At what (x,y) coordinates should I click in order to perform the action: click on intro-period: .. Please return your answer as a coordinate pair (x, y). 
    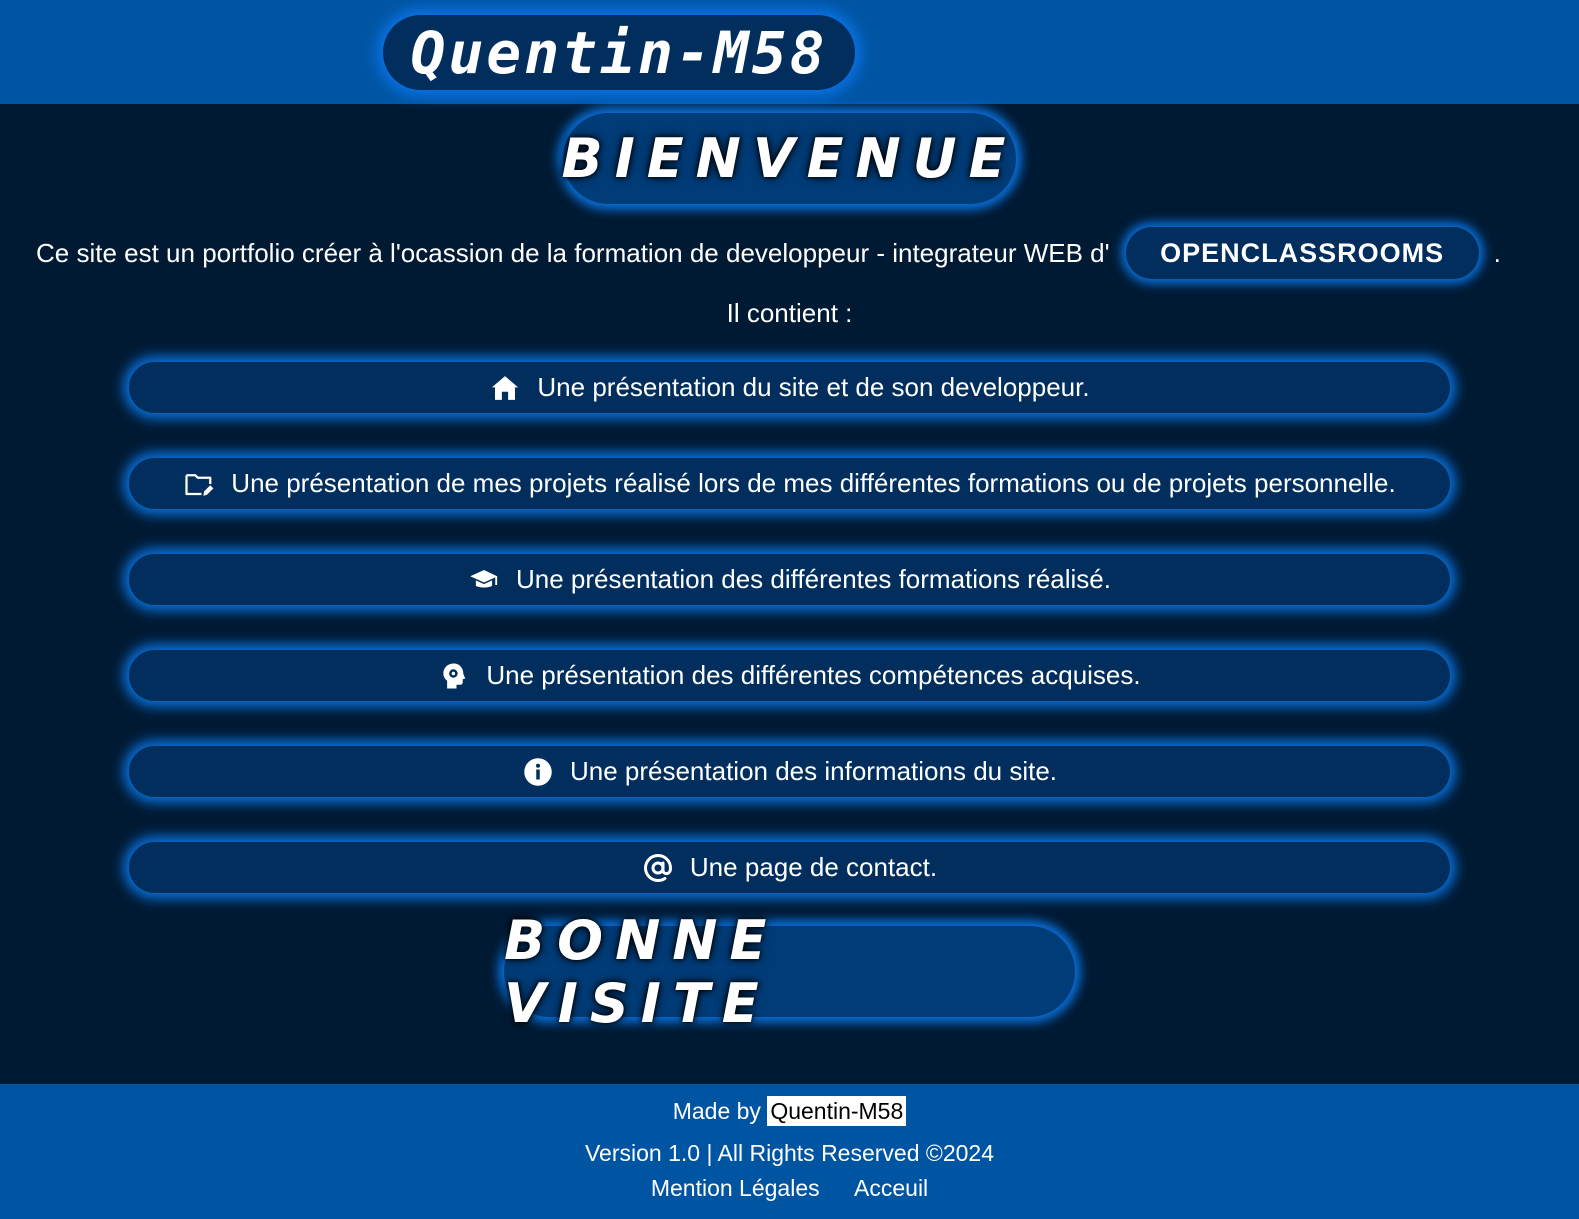
    Looking at the image, I should click on (1497, 252).